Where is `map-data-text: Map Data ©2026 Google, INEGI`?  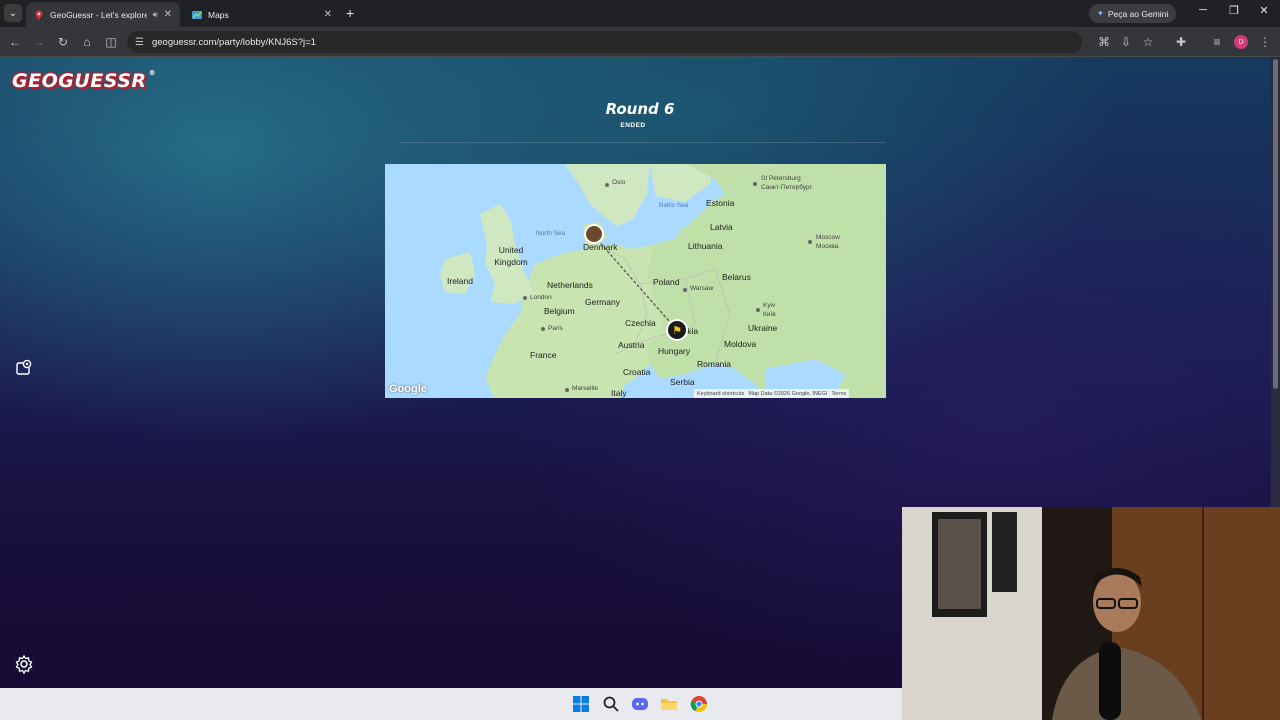
map-data-text: Map Data ©2026 Google, INEGI is located at coordinates (788, 393).